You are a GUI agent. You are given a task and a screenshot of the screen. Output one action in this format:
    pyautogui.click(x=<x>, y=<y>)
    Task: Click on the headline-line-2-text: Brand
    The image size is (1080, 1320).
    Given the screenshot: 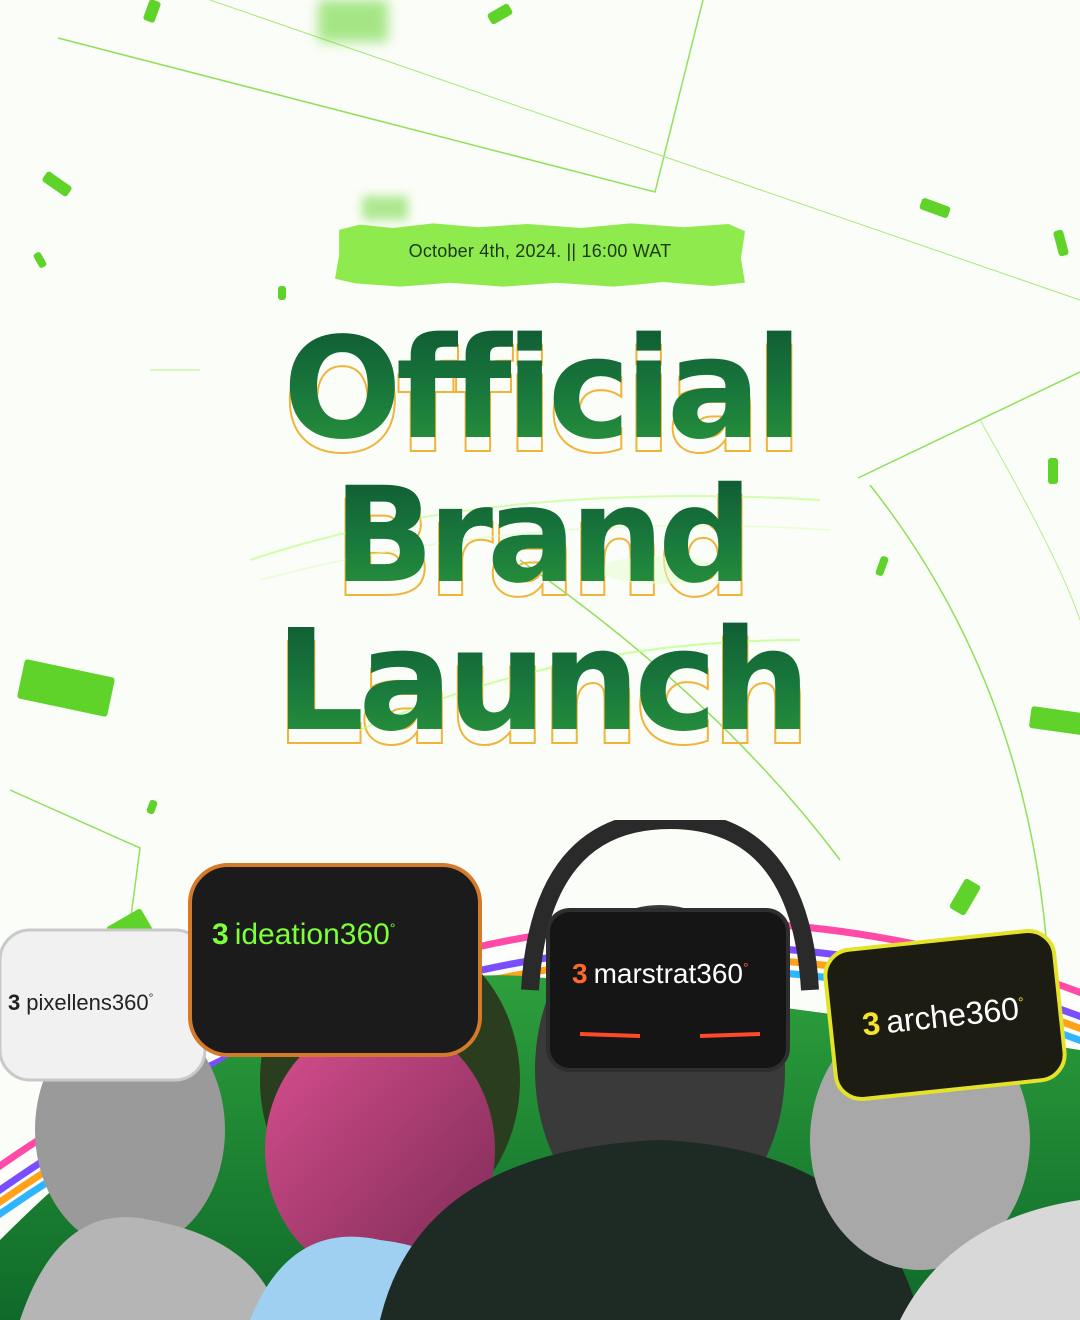 What is the action you would take?
    pyautogui.click(x=542, y=536)
    